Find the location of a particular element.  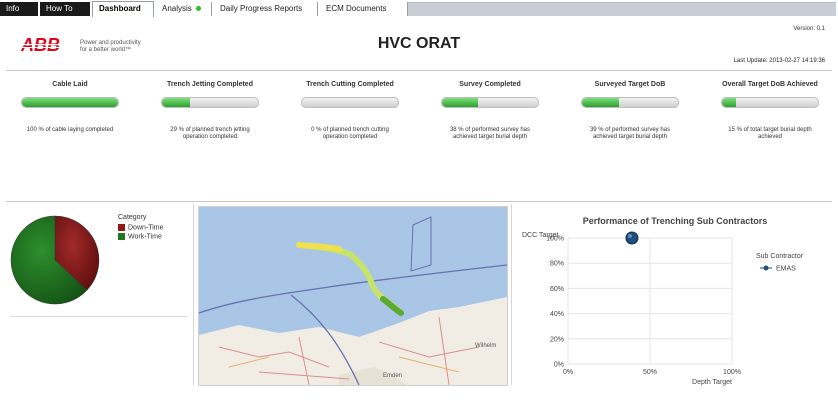

tab-label: Daily Progress Reports is located at coordinates (261, 8).